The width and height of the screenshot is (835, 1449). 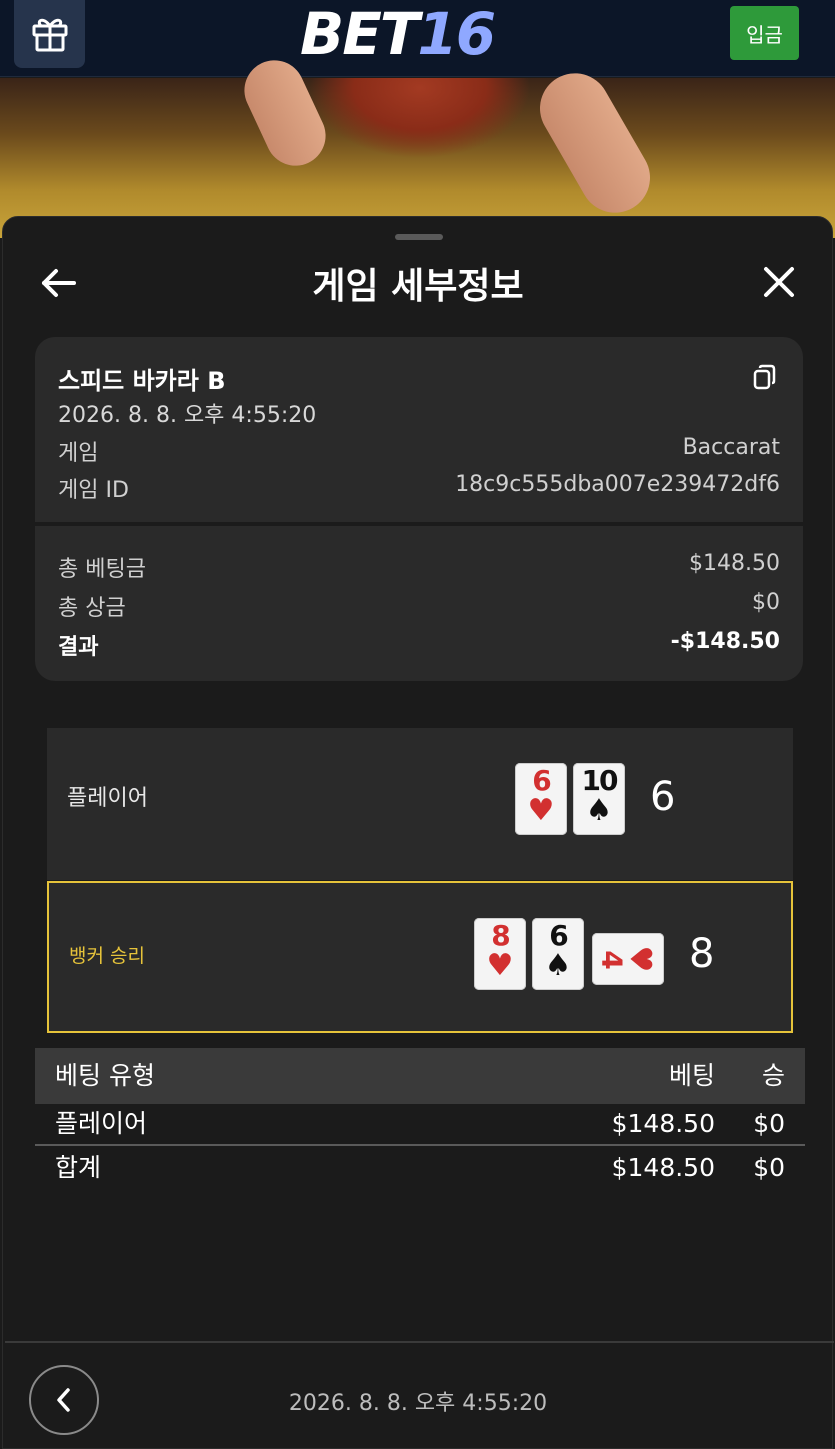 What do you see at coordinates (595, 143) in the screenshot?
I see `dealer-arm-right` at bounding box center [595, 143].